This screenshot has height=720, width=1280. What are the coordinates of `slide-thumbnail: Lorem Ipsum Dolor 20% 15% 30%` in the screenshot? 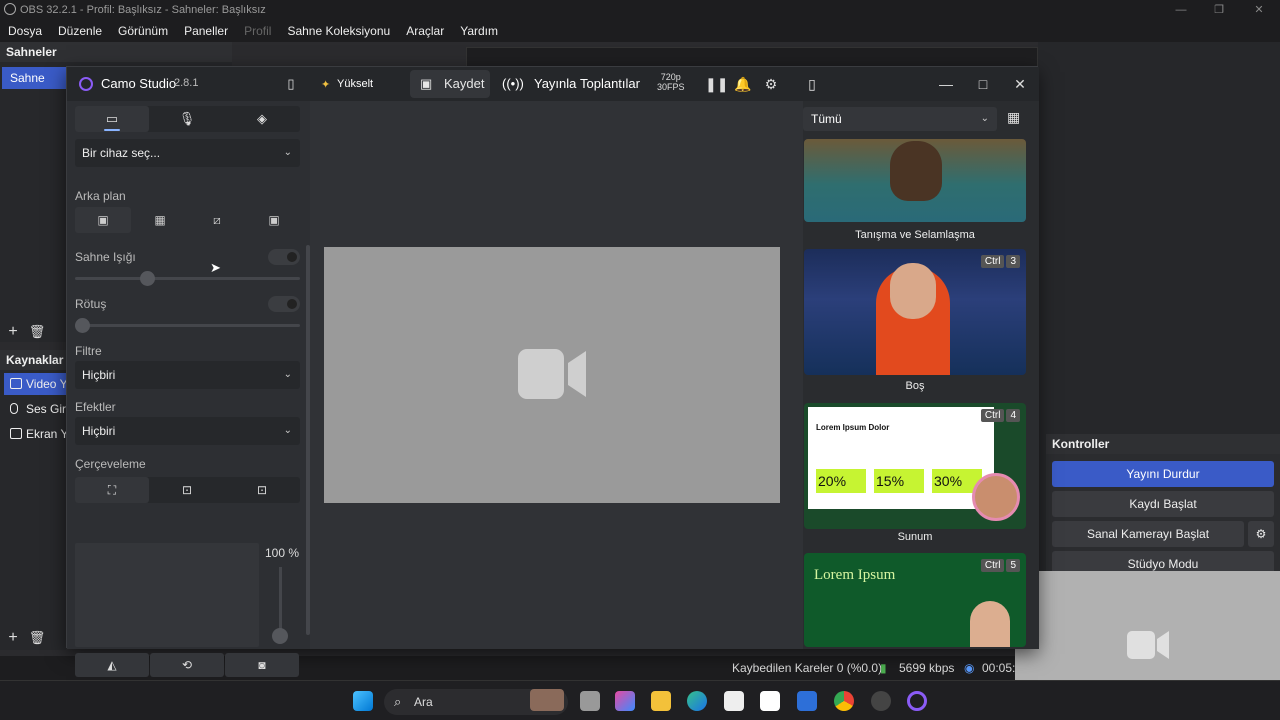 It's located at (901, 458).